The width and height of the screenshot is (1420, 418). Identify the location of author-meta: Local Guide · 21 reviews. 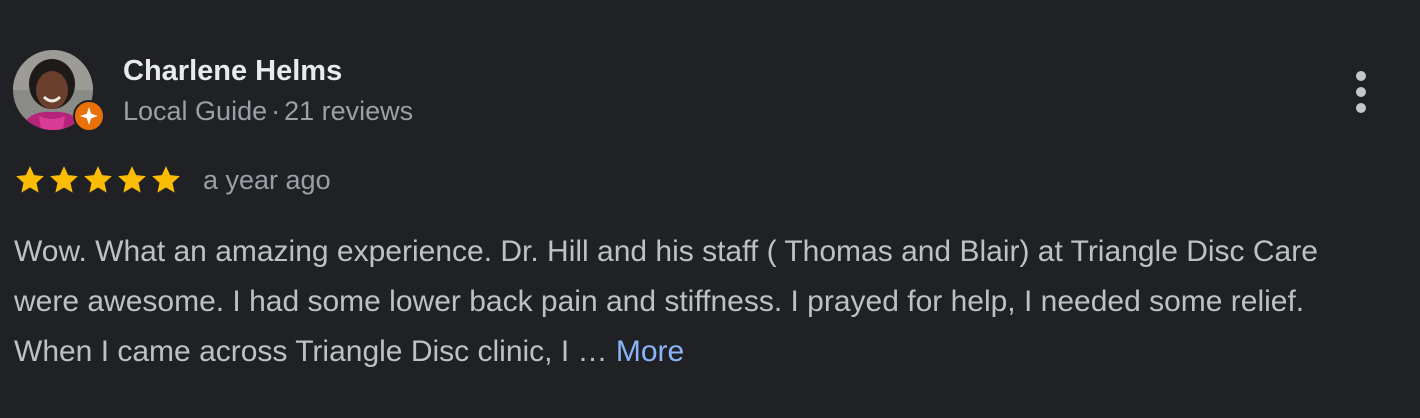
(268, 111).